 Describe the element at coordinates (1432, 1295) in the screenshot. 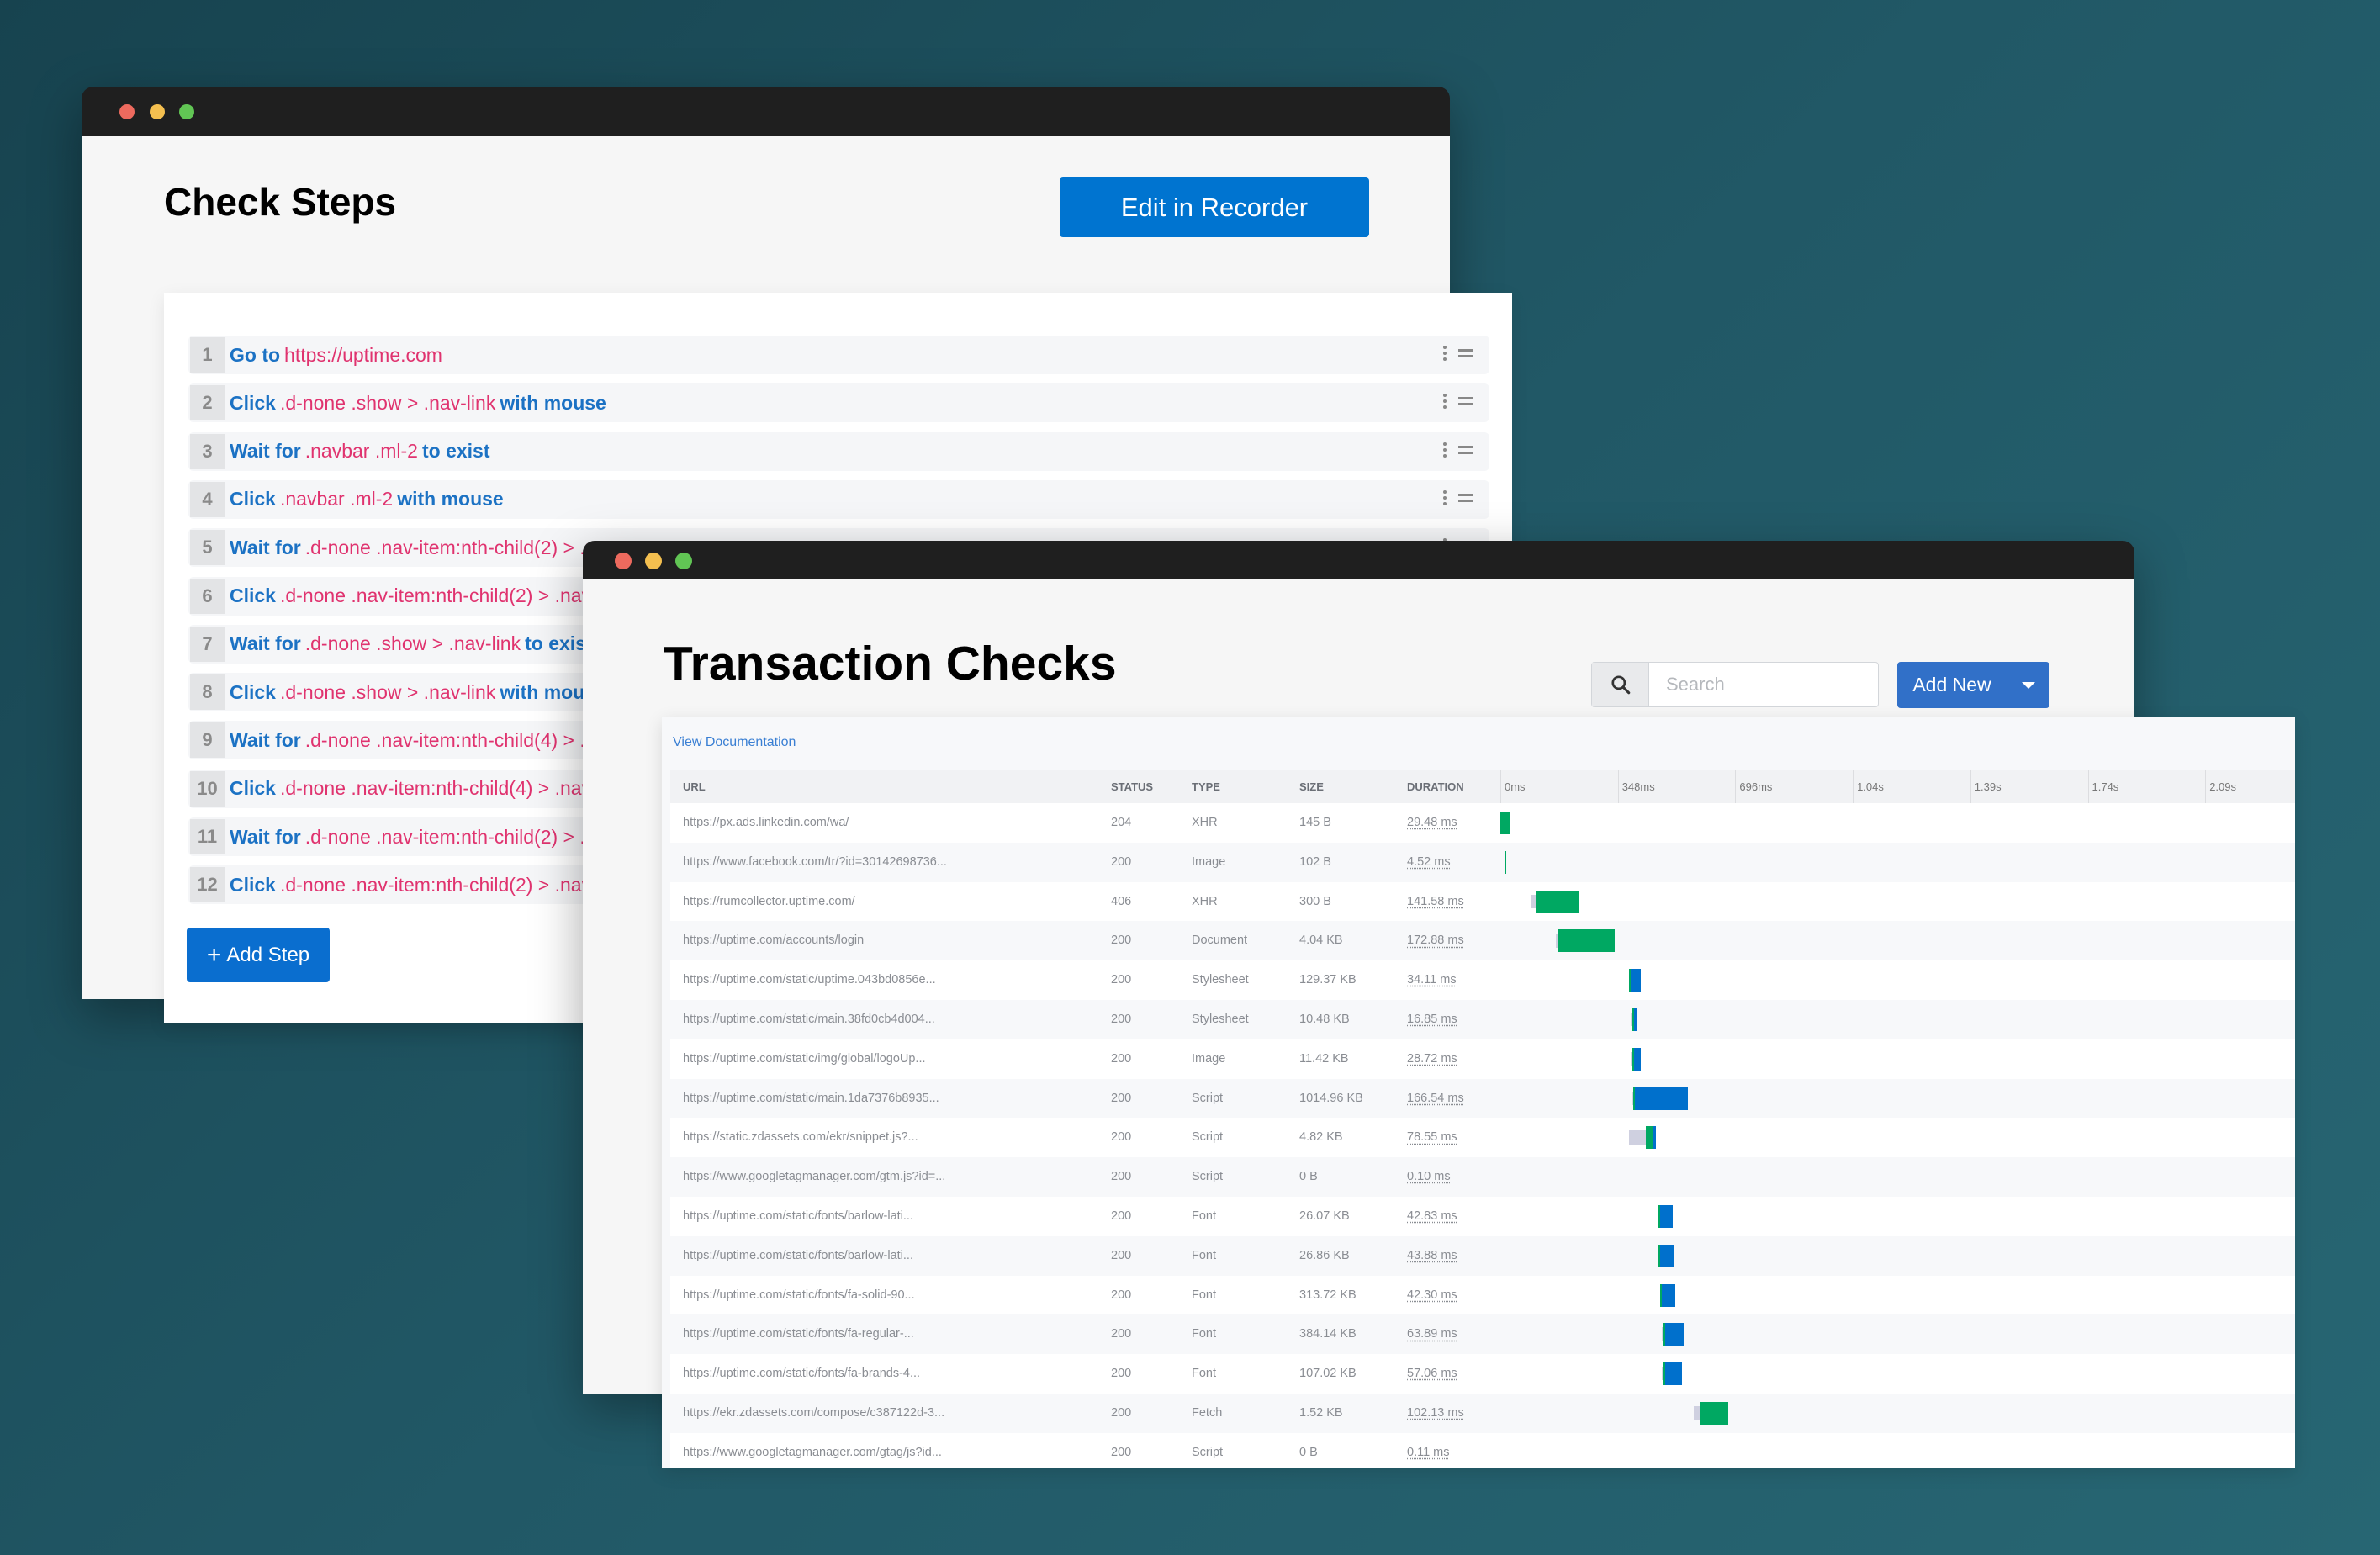

I see `cell-duration: 42.30 ms` at that location.